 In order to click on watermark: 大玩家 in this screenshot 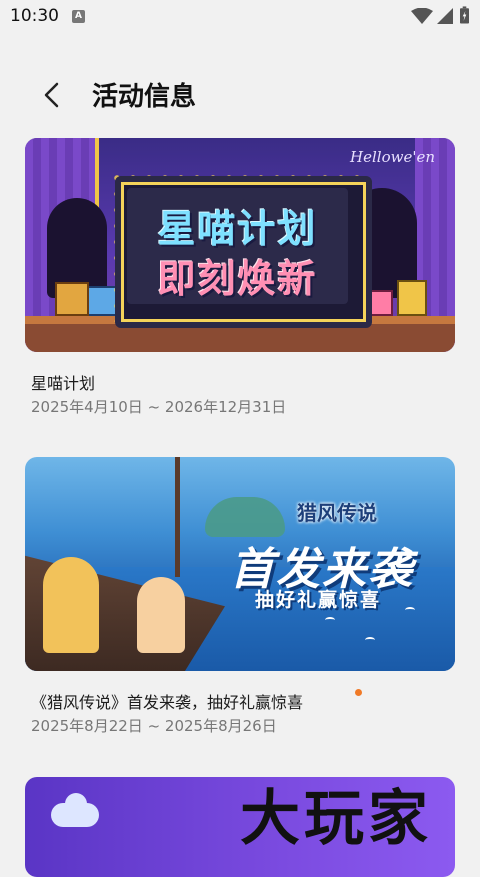, I will do `click(336, 819)`.